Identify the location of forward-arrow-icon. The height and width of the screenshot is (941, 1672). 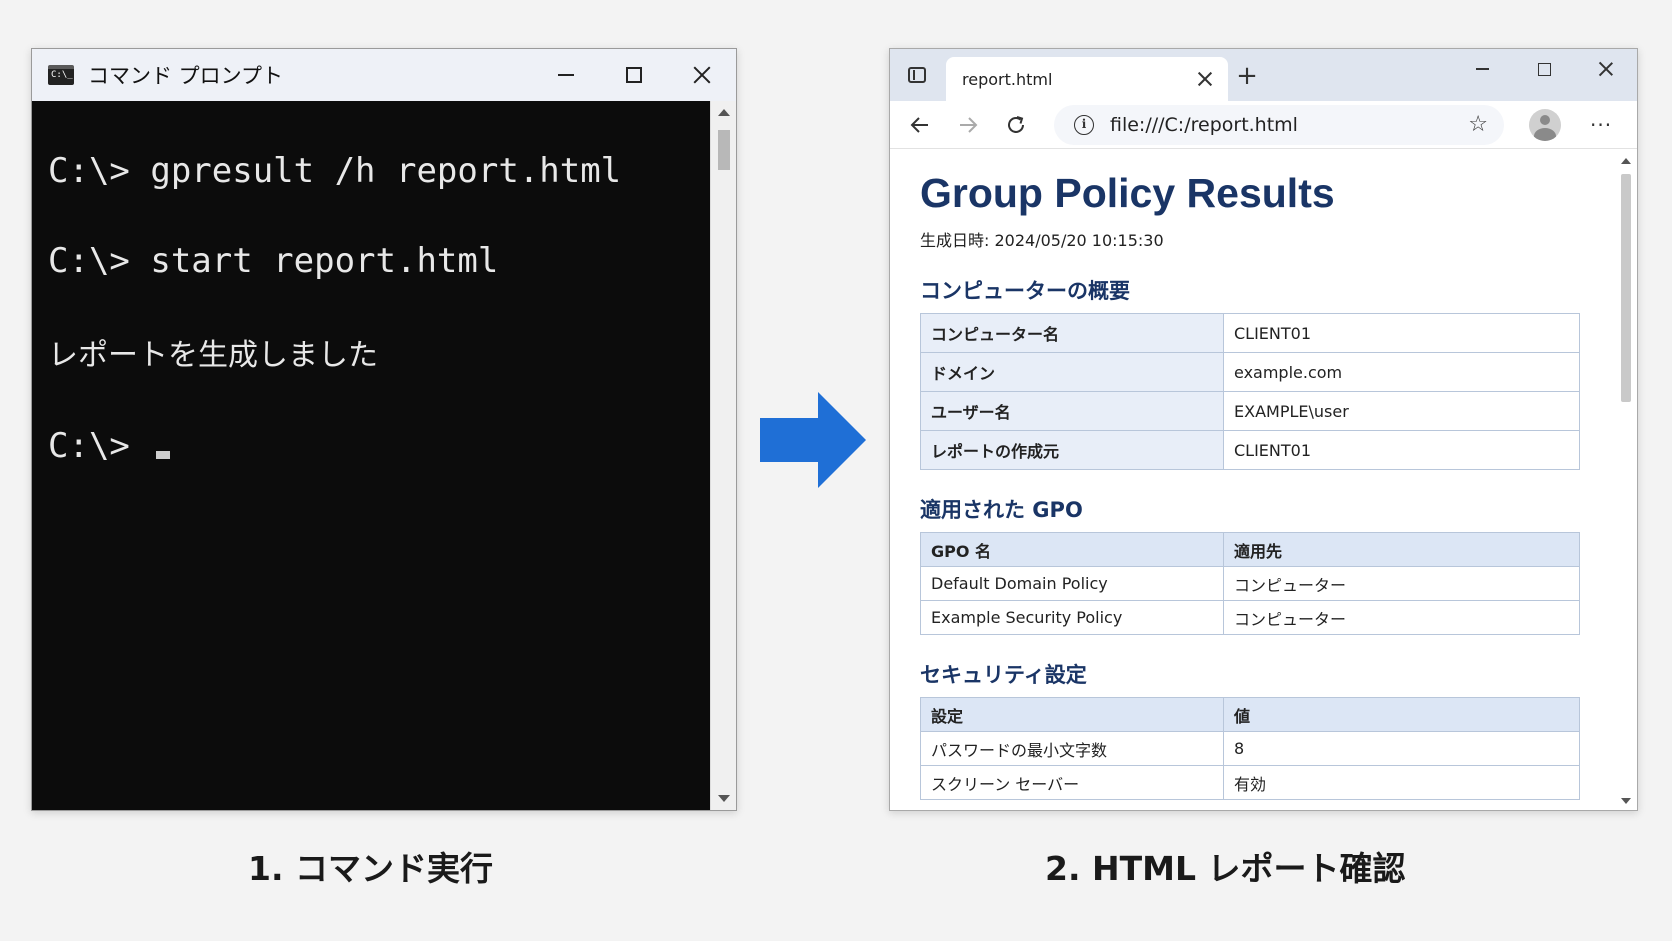
(969, 125).